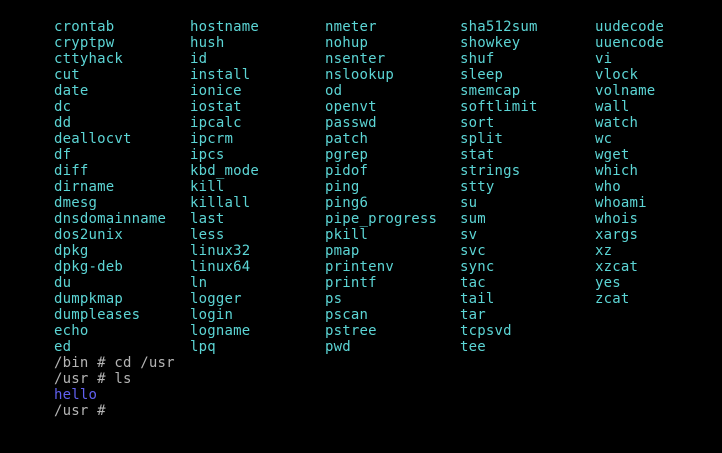 This screenshot has height=453, width=722. What do you see at coordinates (225, 27) in the screenshot?
I see `command-name: hostname` at bounding box center [225, 27].